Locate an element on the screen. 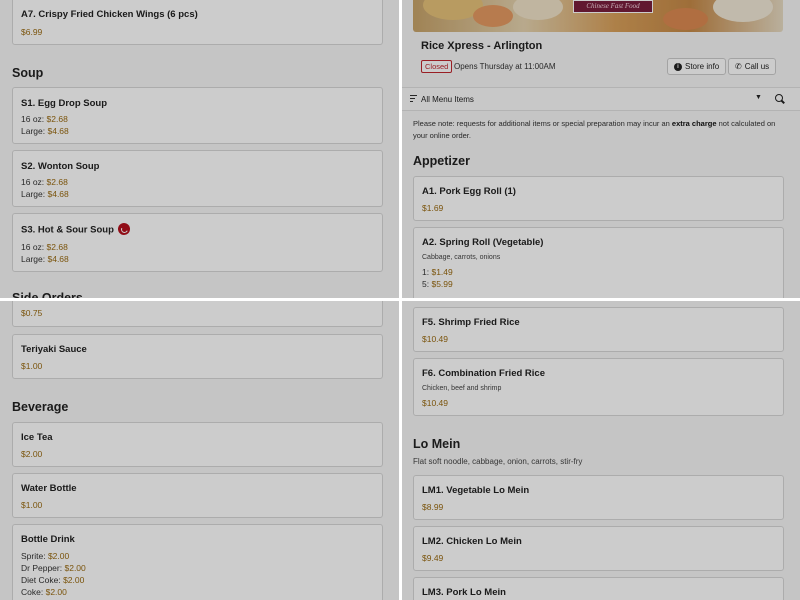  menu-item-a1: A1. Pork Egg Roll (1) $1.69 is located at coordinates (598, 198).